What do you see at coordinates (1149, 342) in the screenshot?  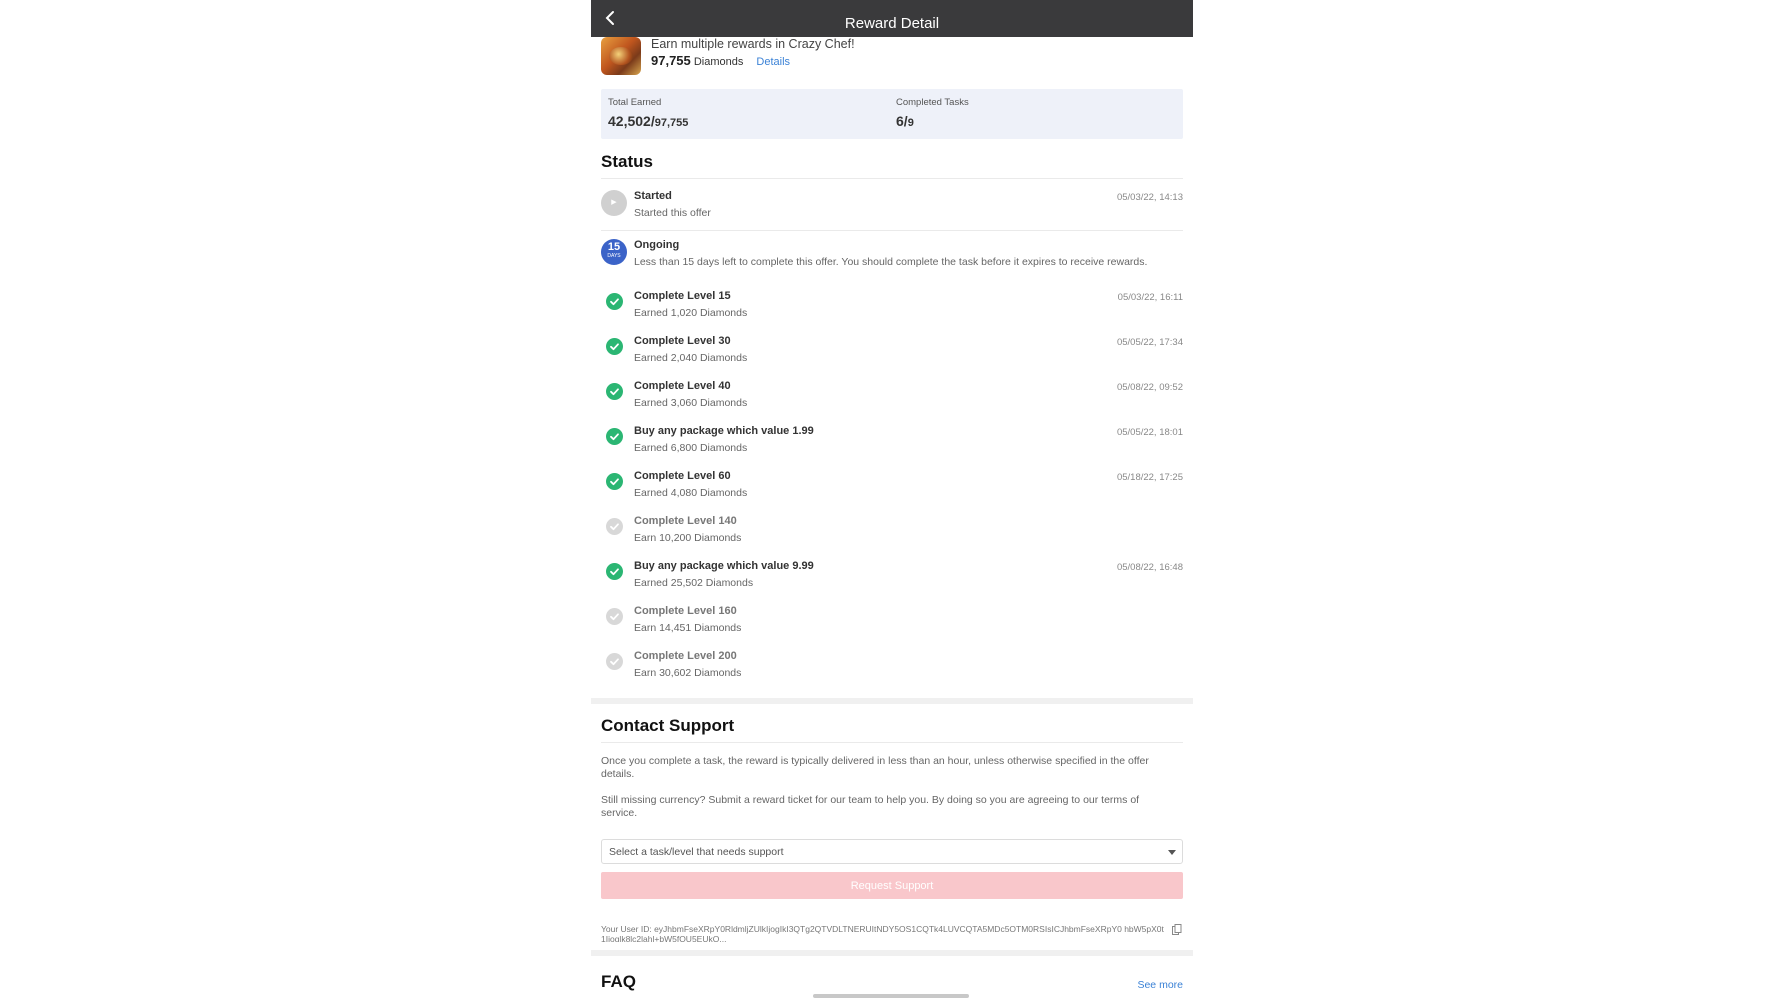 I see `task-time: 05/05/22, 17:34` at bounding box center [1149, 342].